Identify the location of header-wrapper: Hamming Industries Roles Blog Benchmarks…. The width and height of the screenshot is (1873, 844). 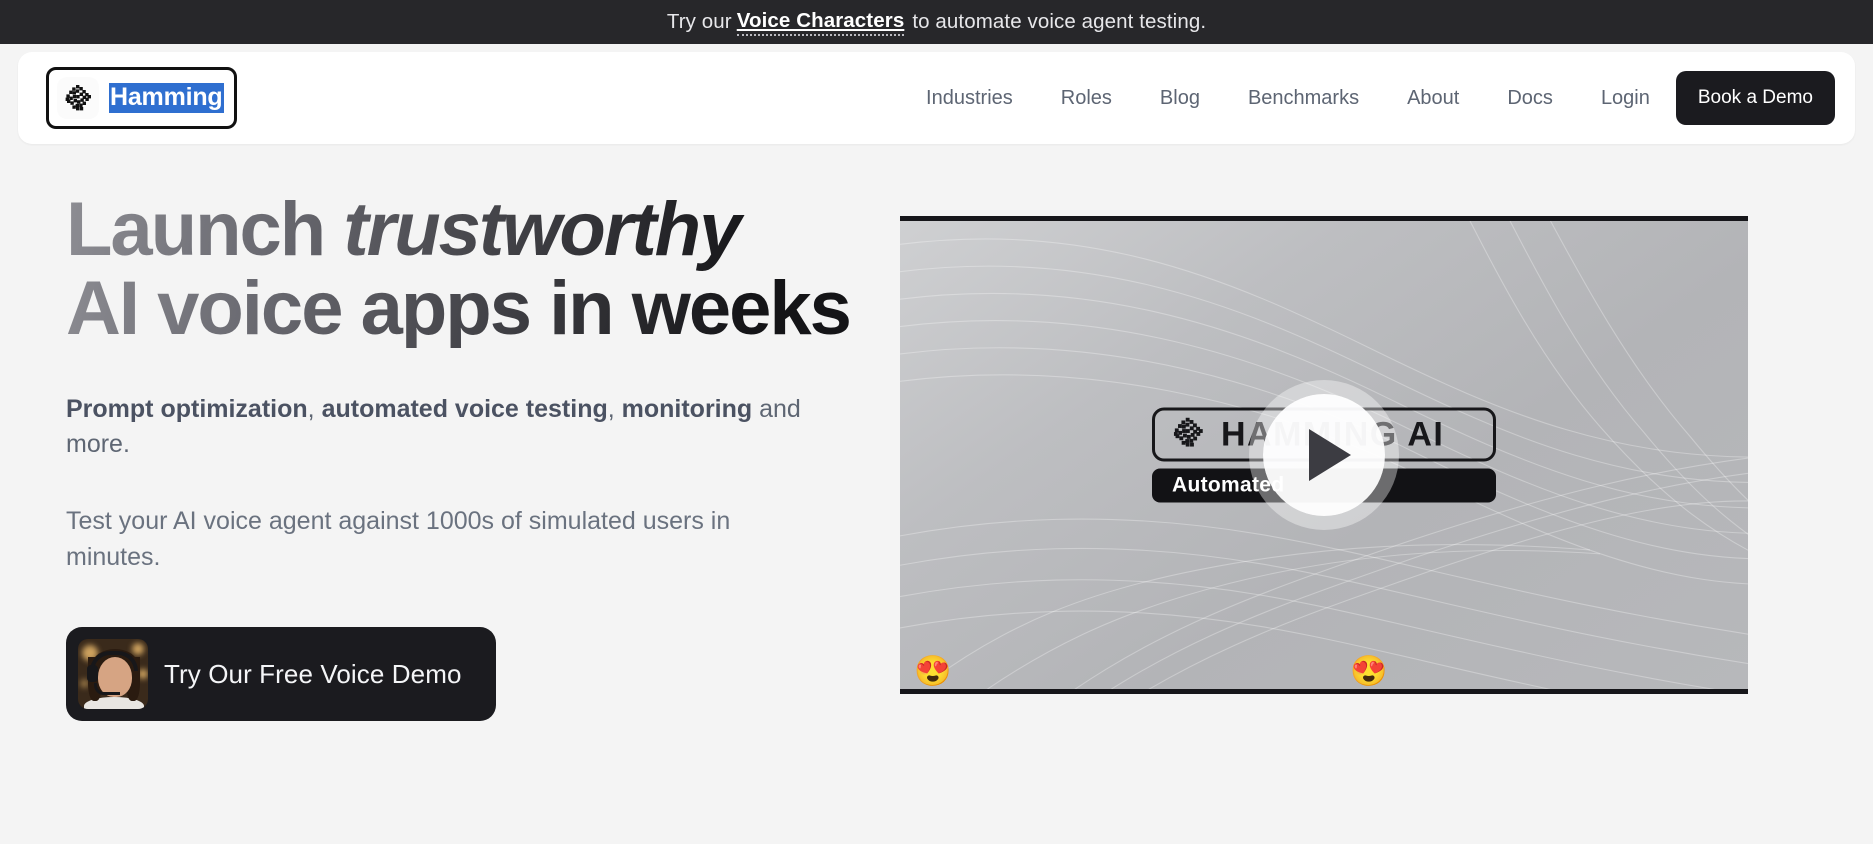
(936, 94).